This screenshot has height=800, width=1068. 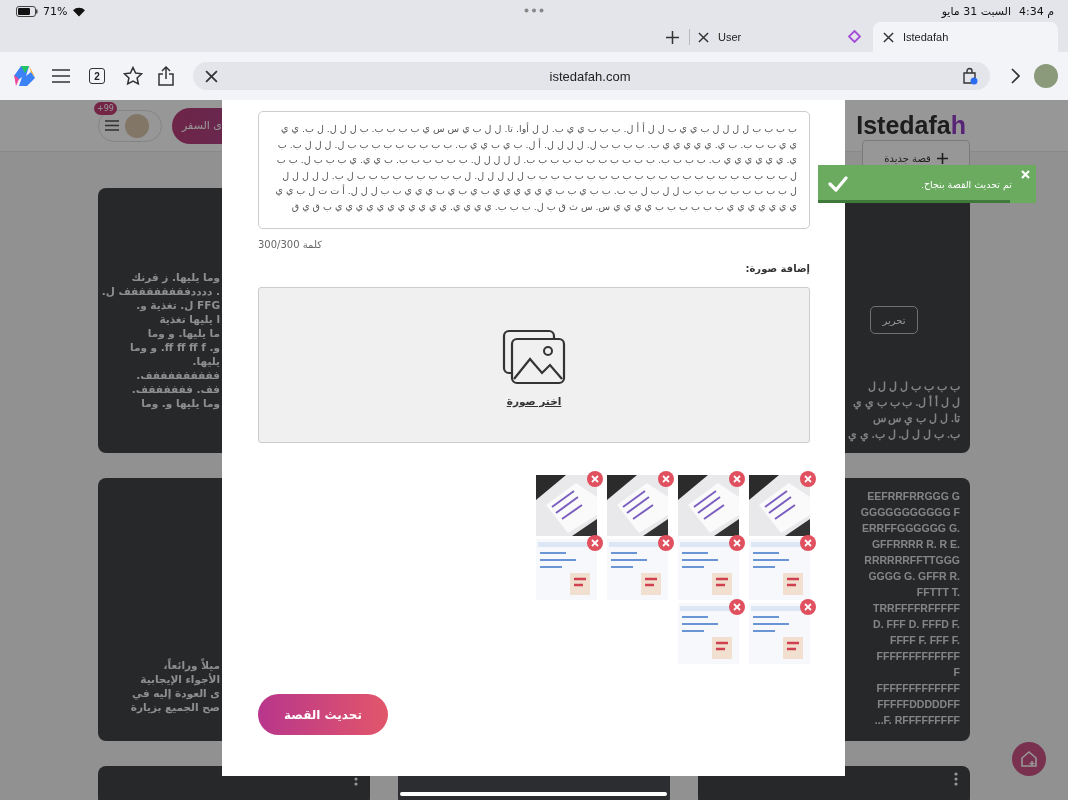 I want to click on status-time: 4:34 م, so click(x=1036, y=11).